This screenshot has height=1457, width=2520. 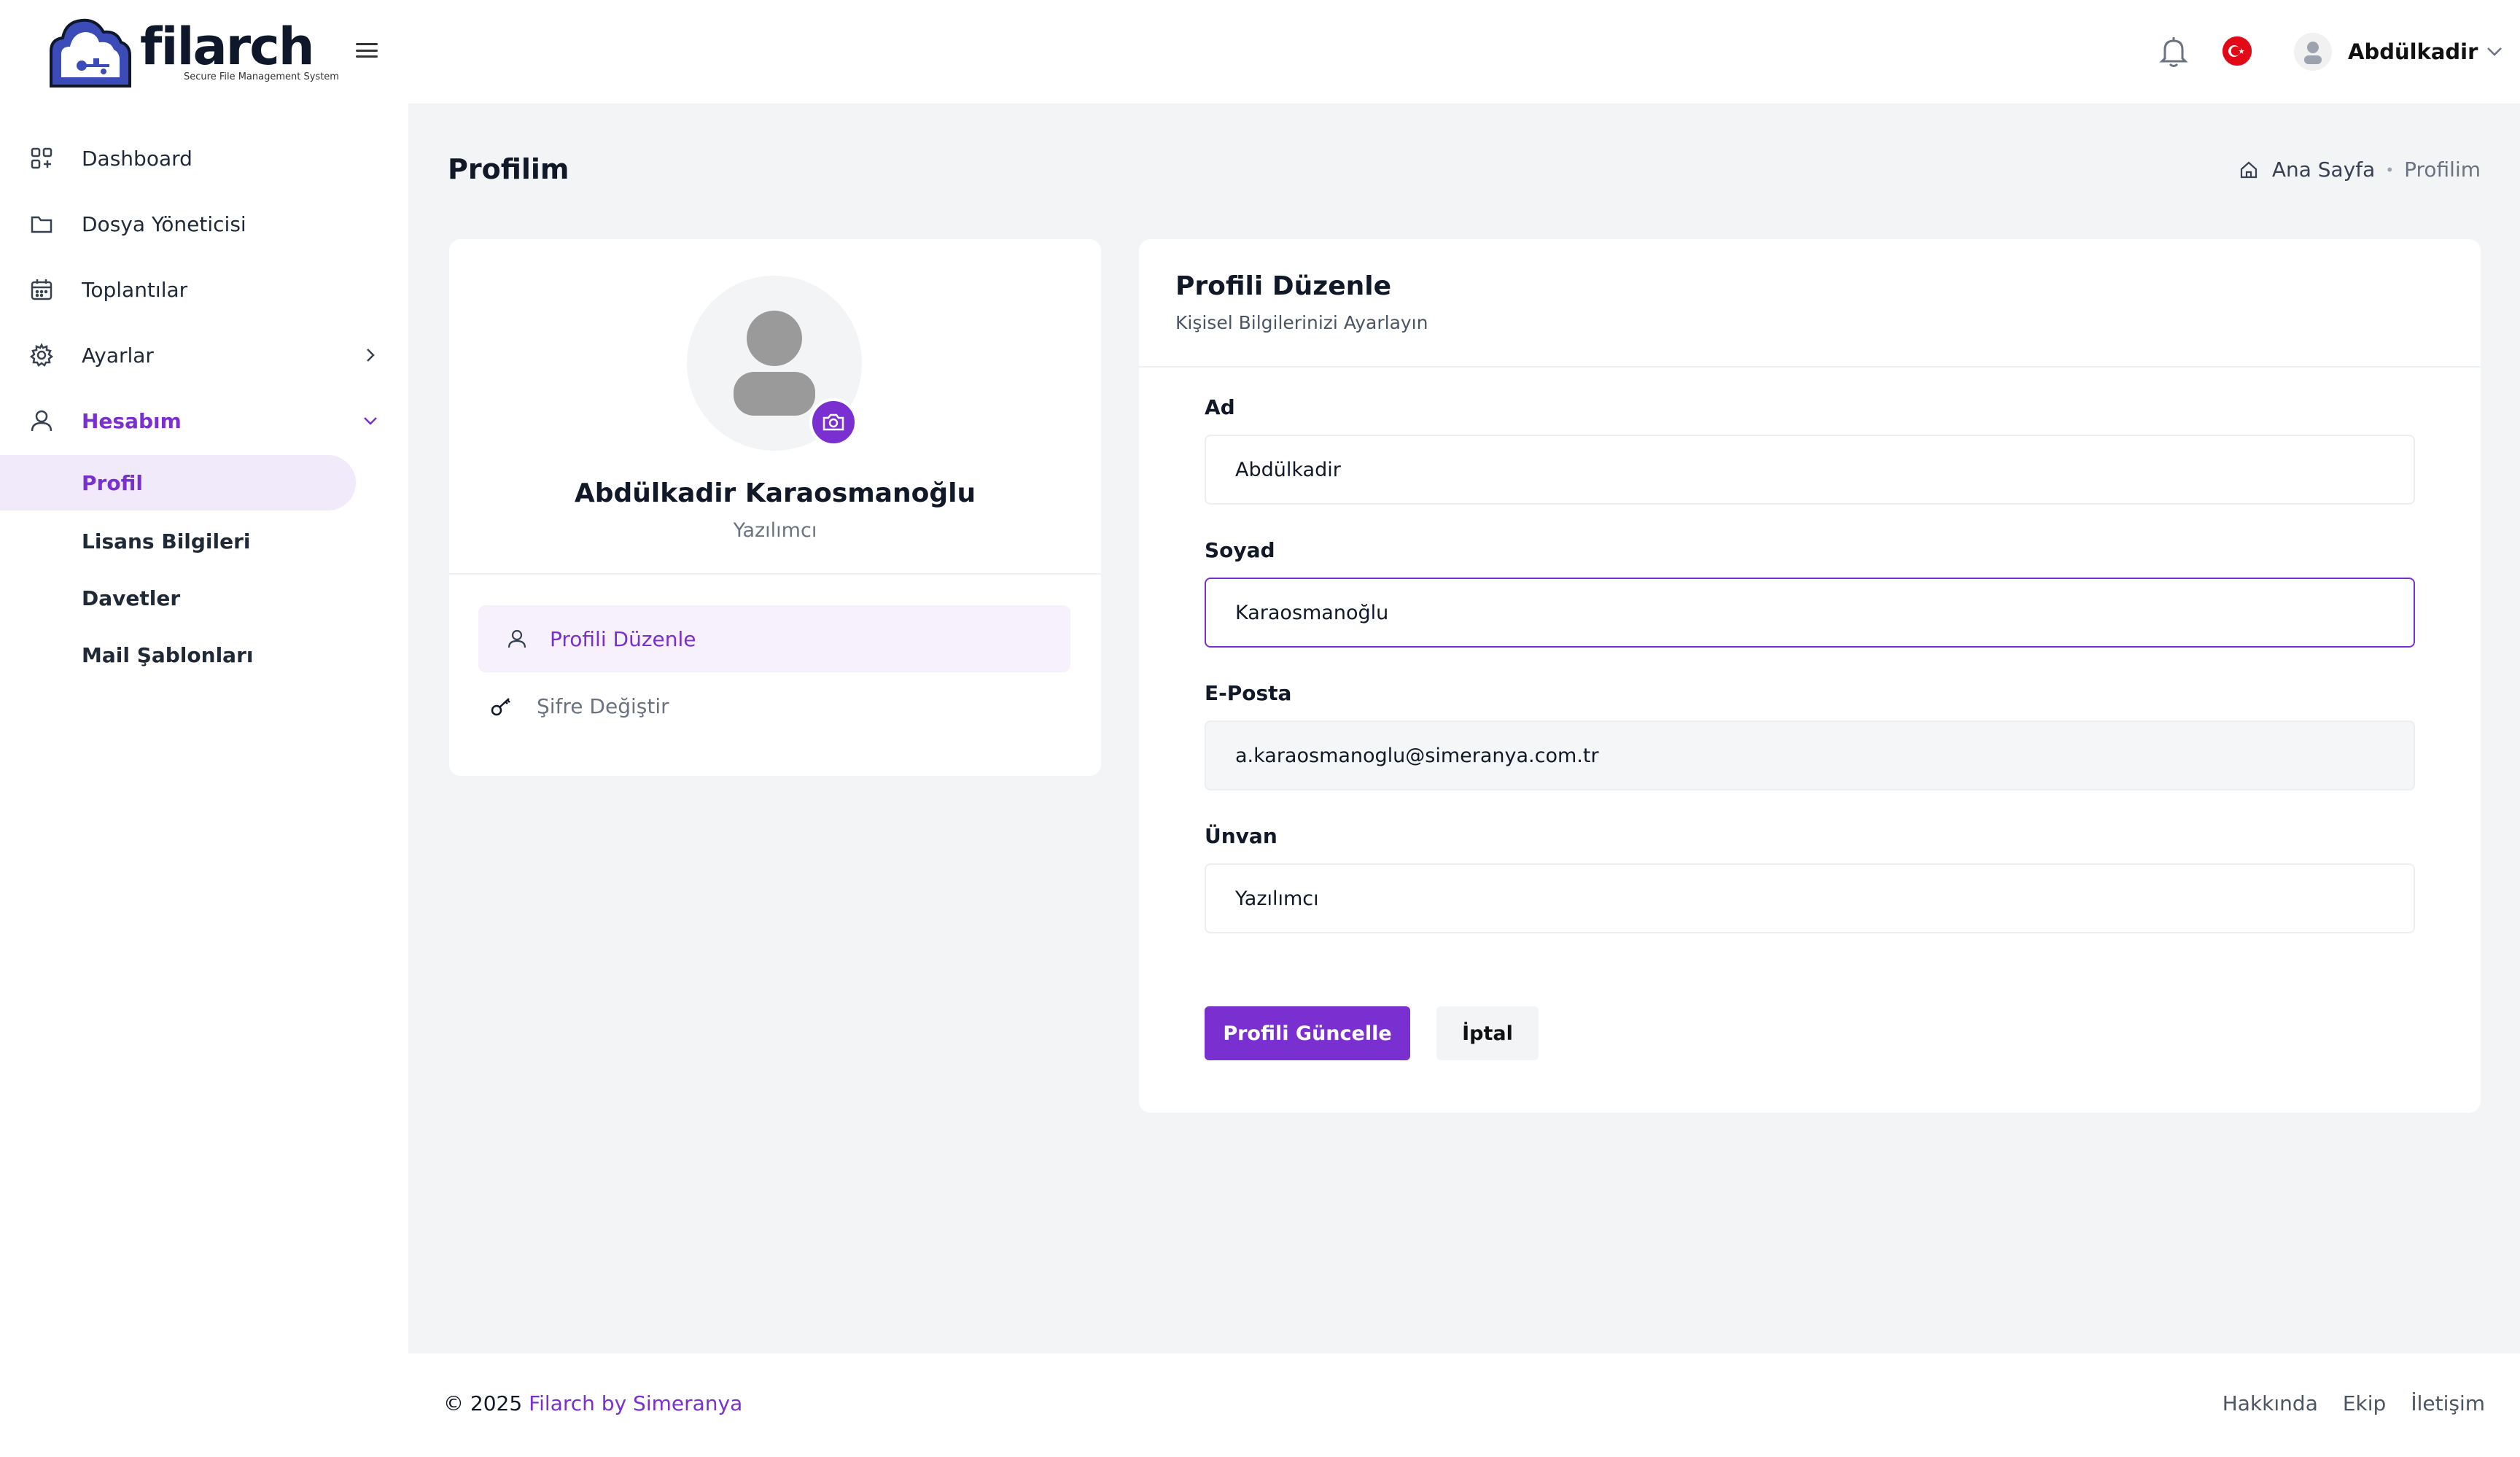 What do you see at coordinates (1240, 550) in the screenshot?
I see `last-name-label: Soyad` at bounding box center [1240, 550].